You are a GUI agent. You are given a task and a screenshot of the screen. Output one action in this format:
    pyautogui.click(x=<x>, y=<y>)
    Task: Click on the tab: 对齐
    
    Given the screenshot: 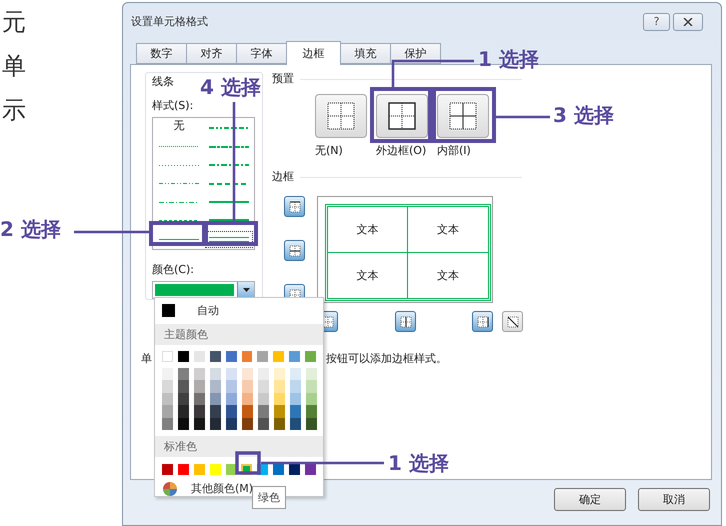 What is the action you would take?
    pyautogui.click(x=211, y=53)
    